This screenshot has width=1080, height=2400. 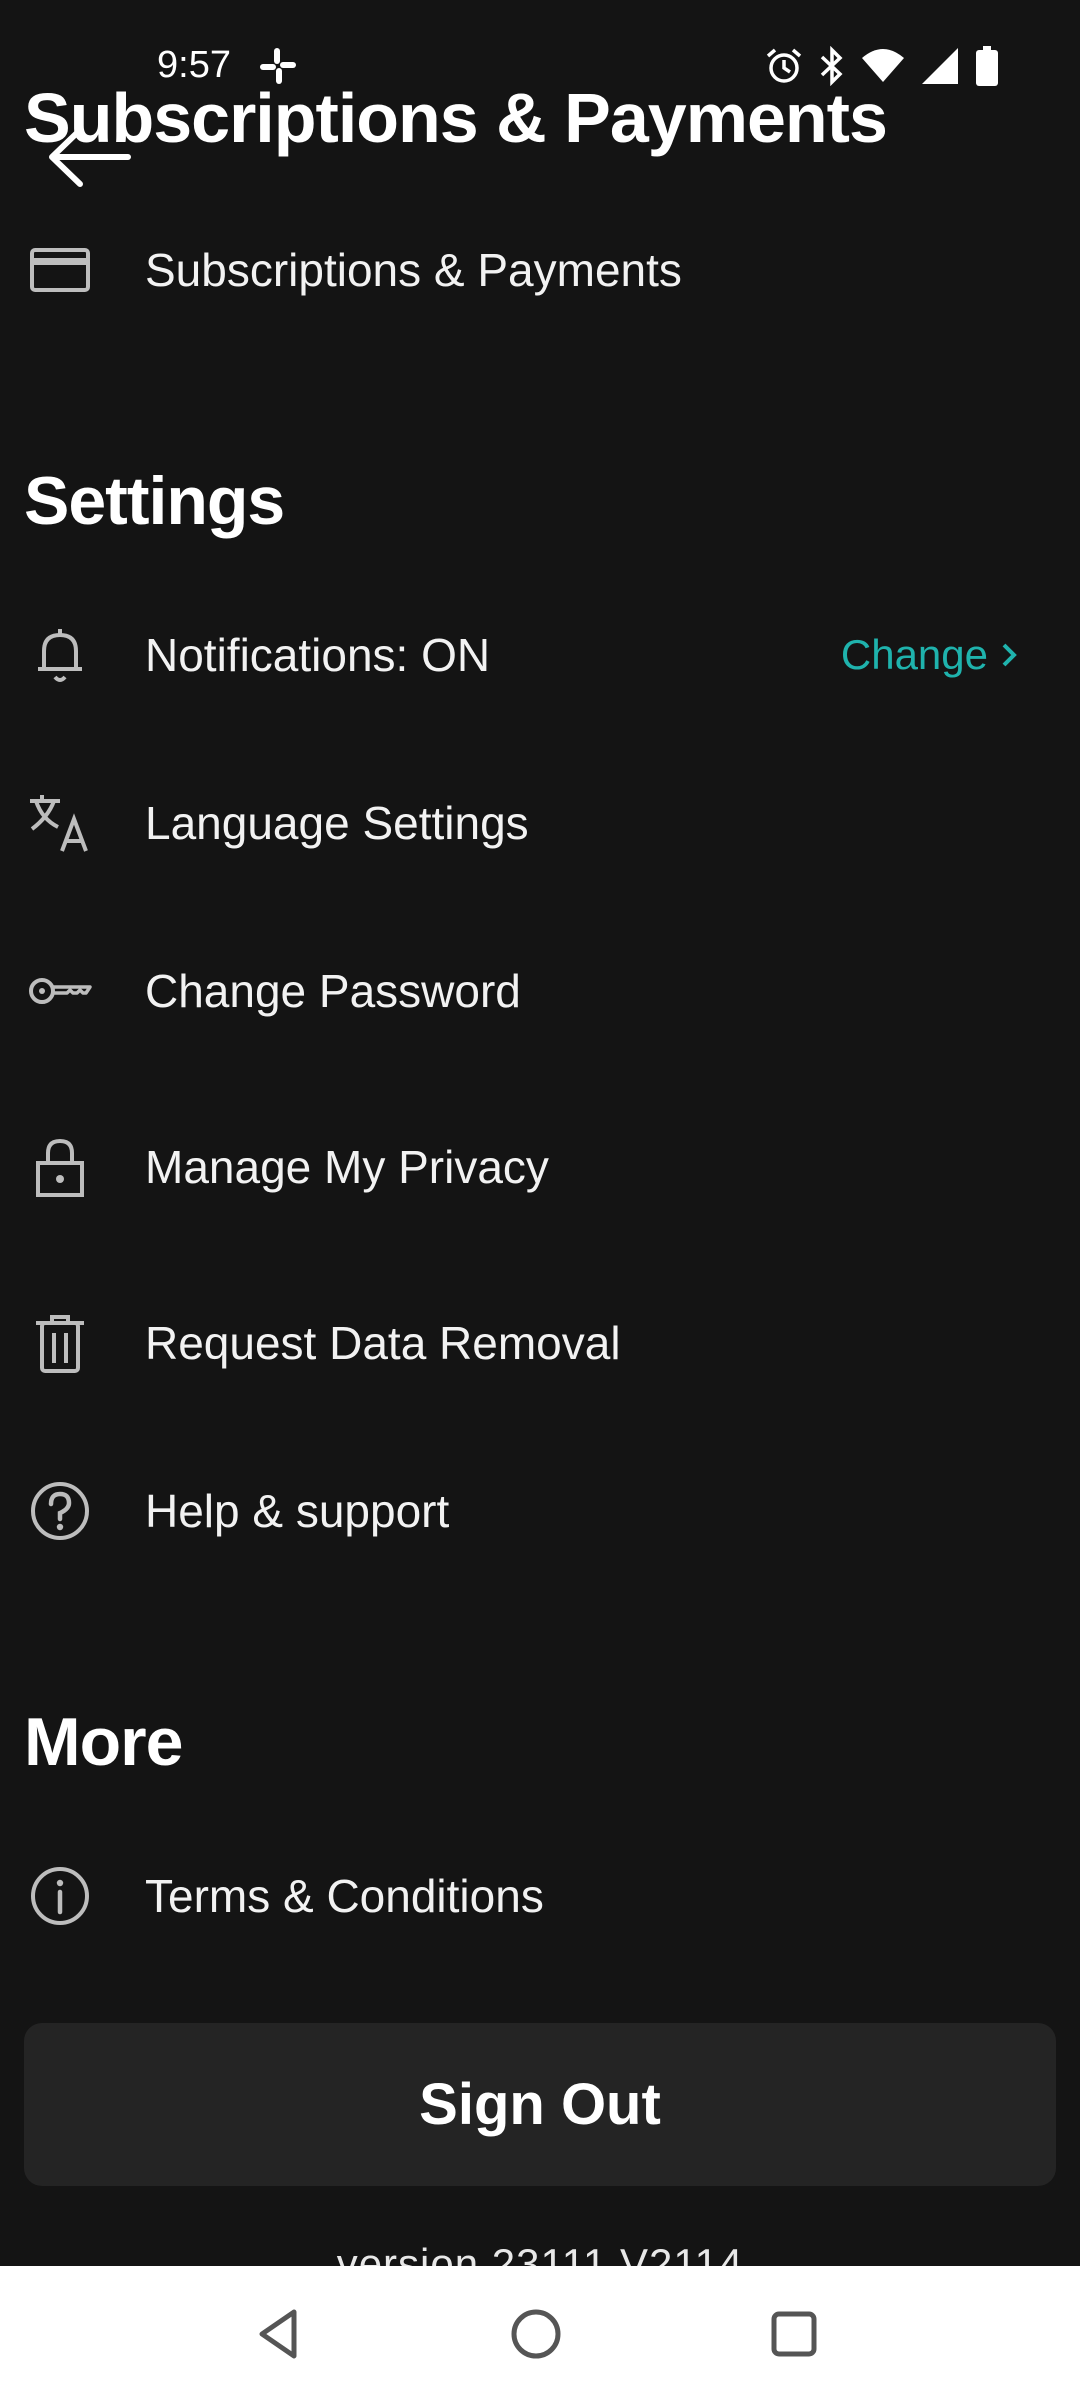 I want to click on change-password-label: Change Password, so click(x=333, y=991).